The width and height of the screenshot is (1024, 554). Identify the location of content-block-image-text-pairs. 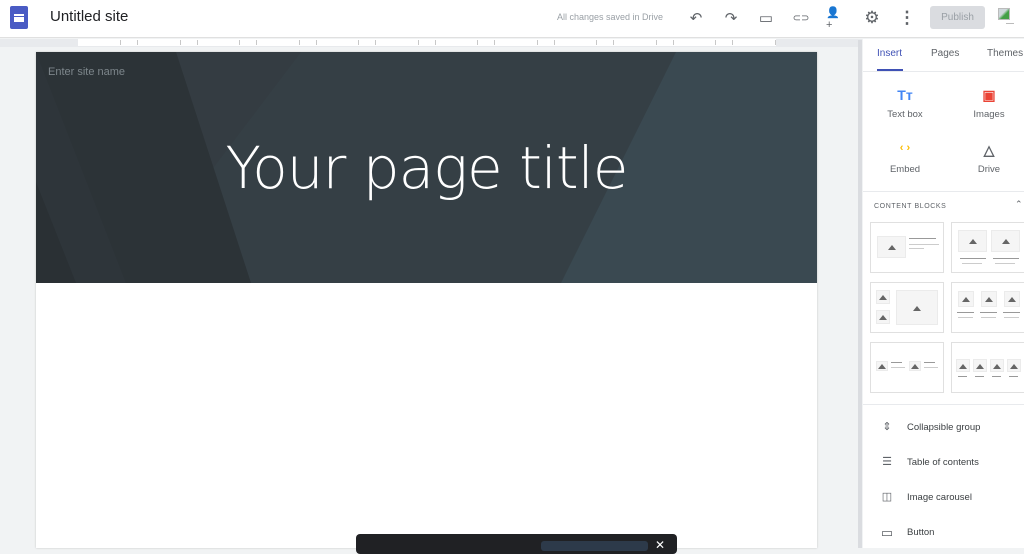
(907, 367).